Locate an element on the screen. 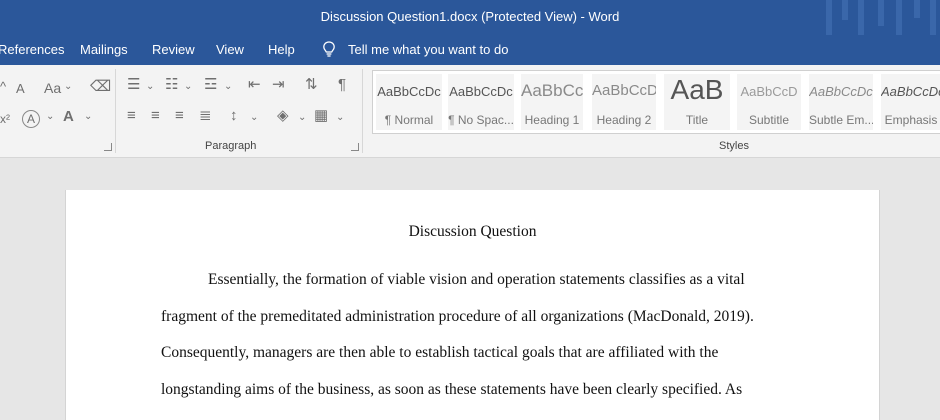 The height and width of the screenshot is (420, 940). lightbulb-icon is located at coordinates (329, 49).